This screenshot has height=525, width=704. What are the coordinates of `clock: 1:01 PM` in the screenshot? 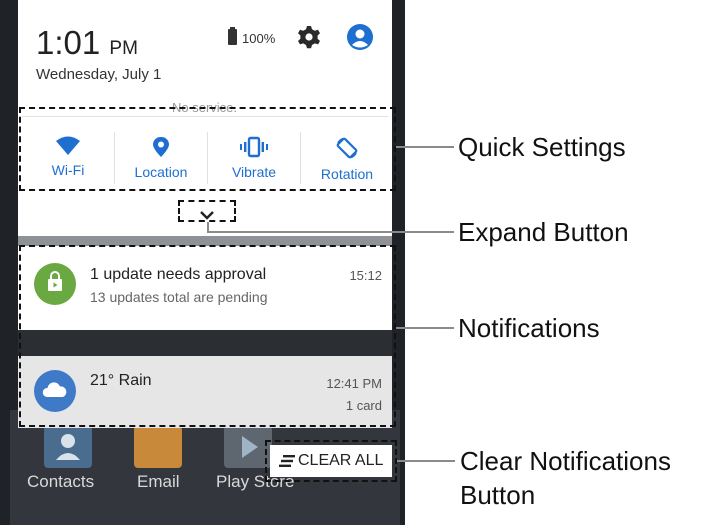 It's located at (87, 43).